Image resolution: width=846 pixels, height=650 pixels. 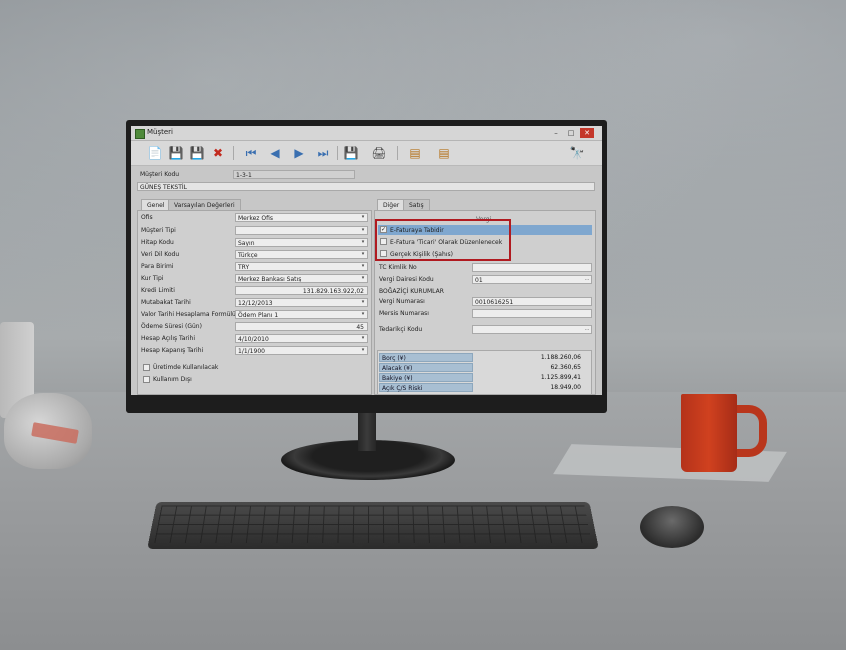 What do you see at coordinates (401, 329) in the screenshot?
I see `tedarikci-kodu-label: Tedarikçi Kodu` at bounding box center [401, 329].